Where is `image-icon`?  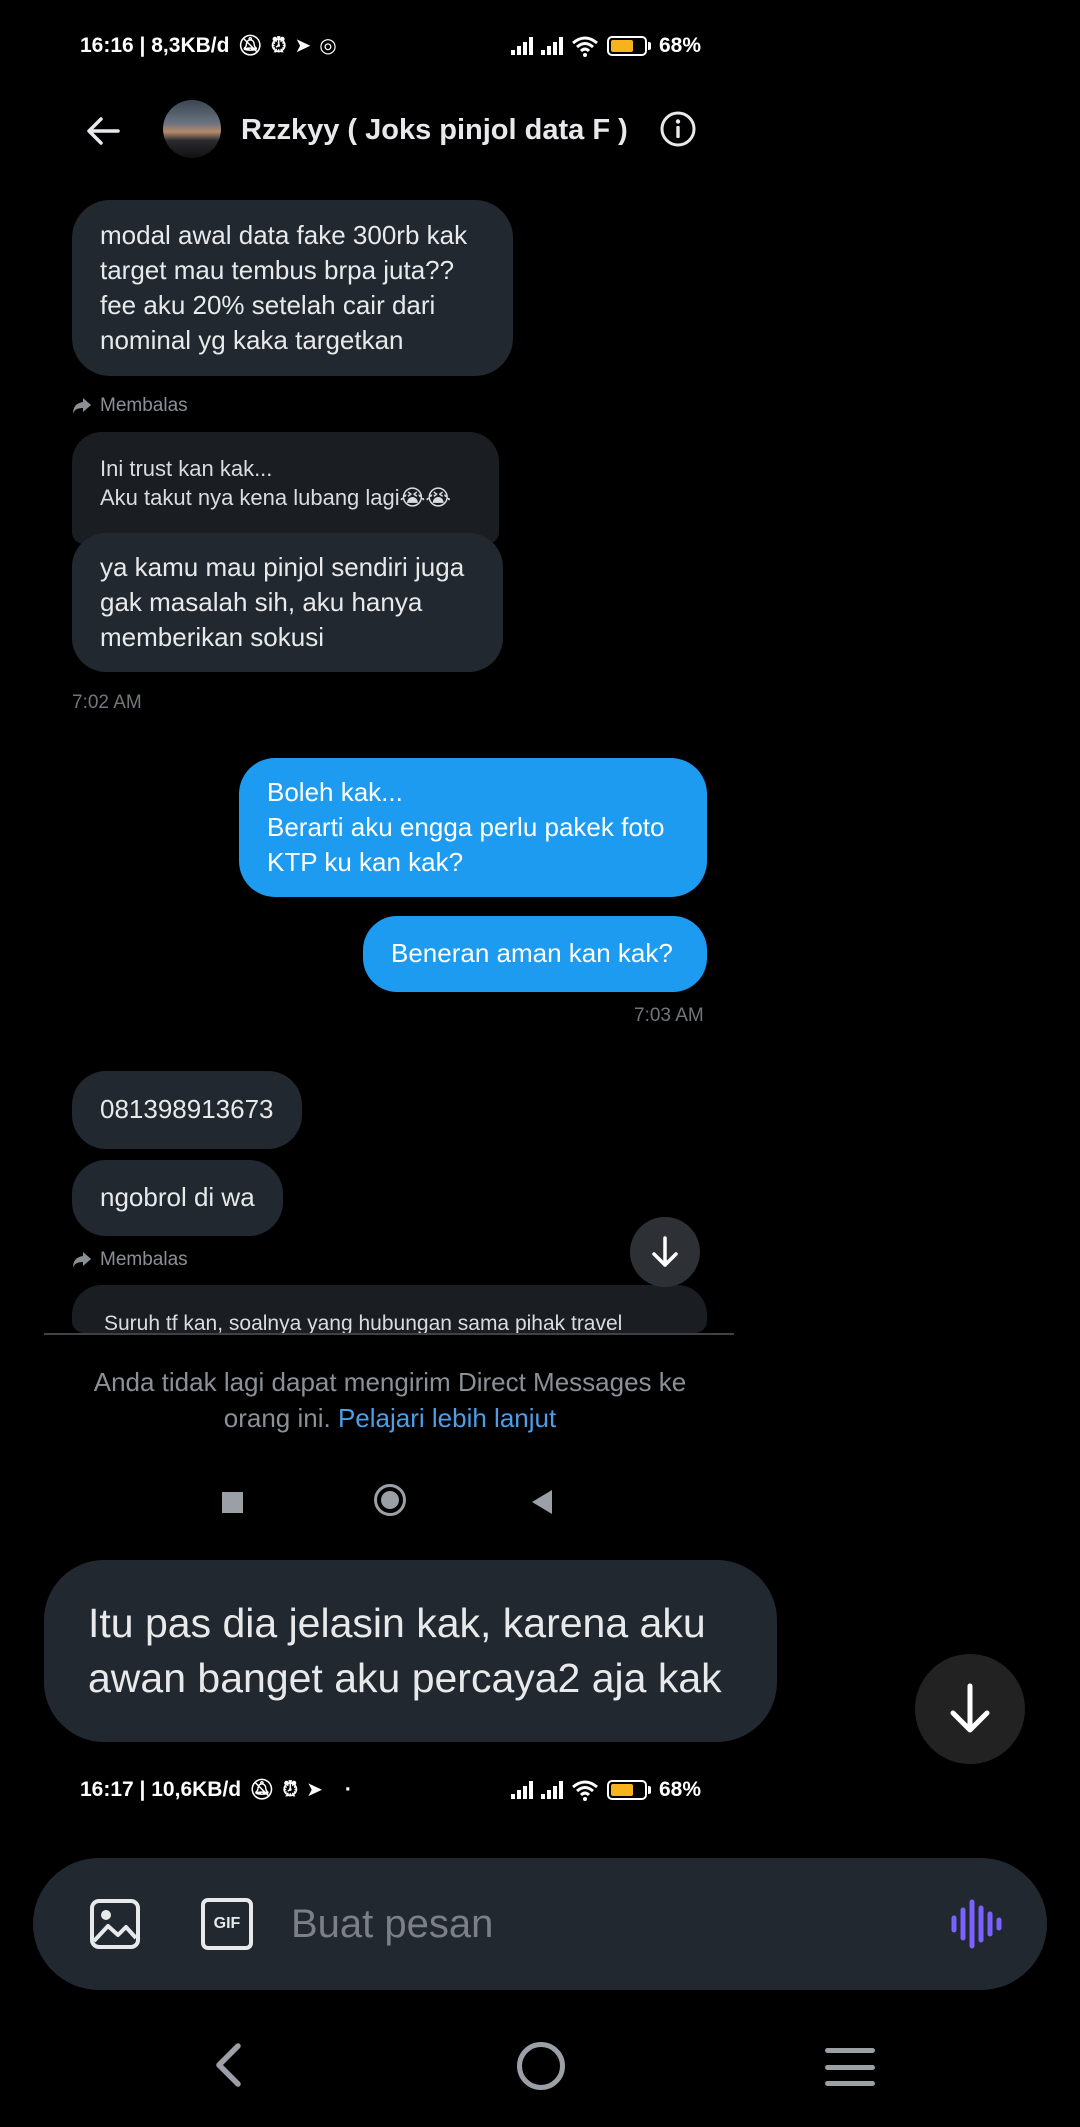 image-icon is located at coordinates (115, 1924).